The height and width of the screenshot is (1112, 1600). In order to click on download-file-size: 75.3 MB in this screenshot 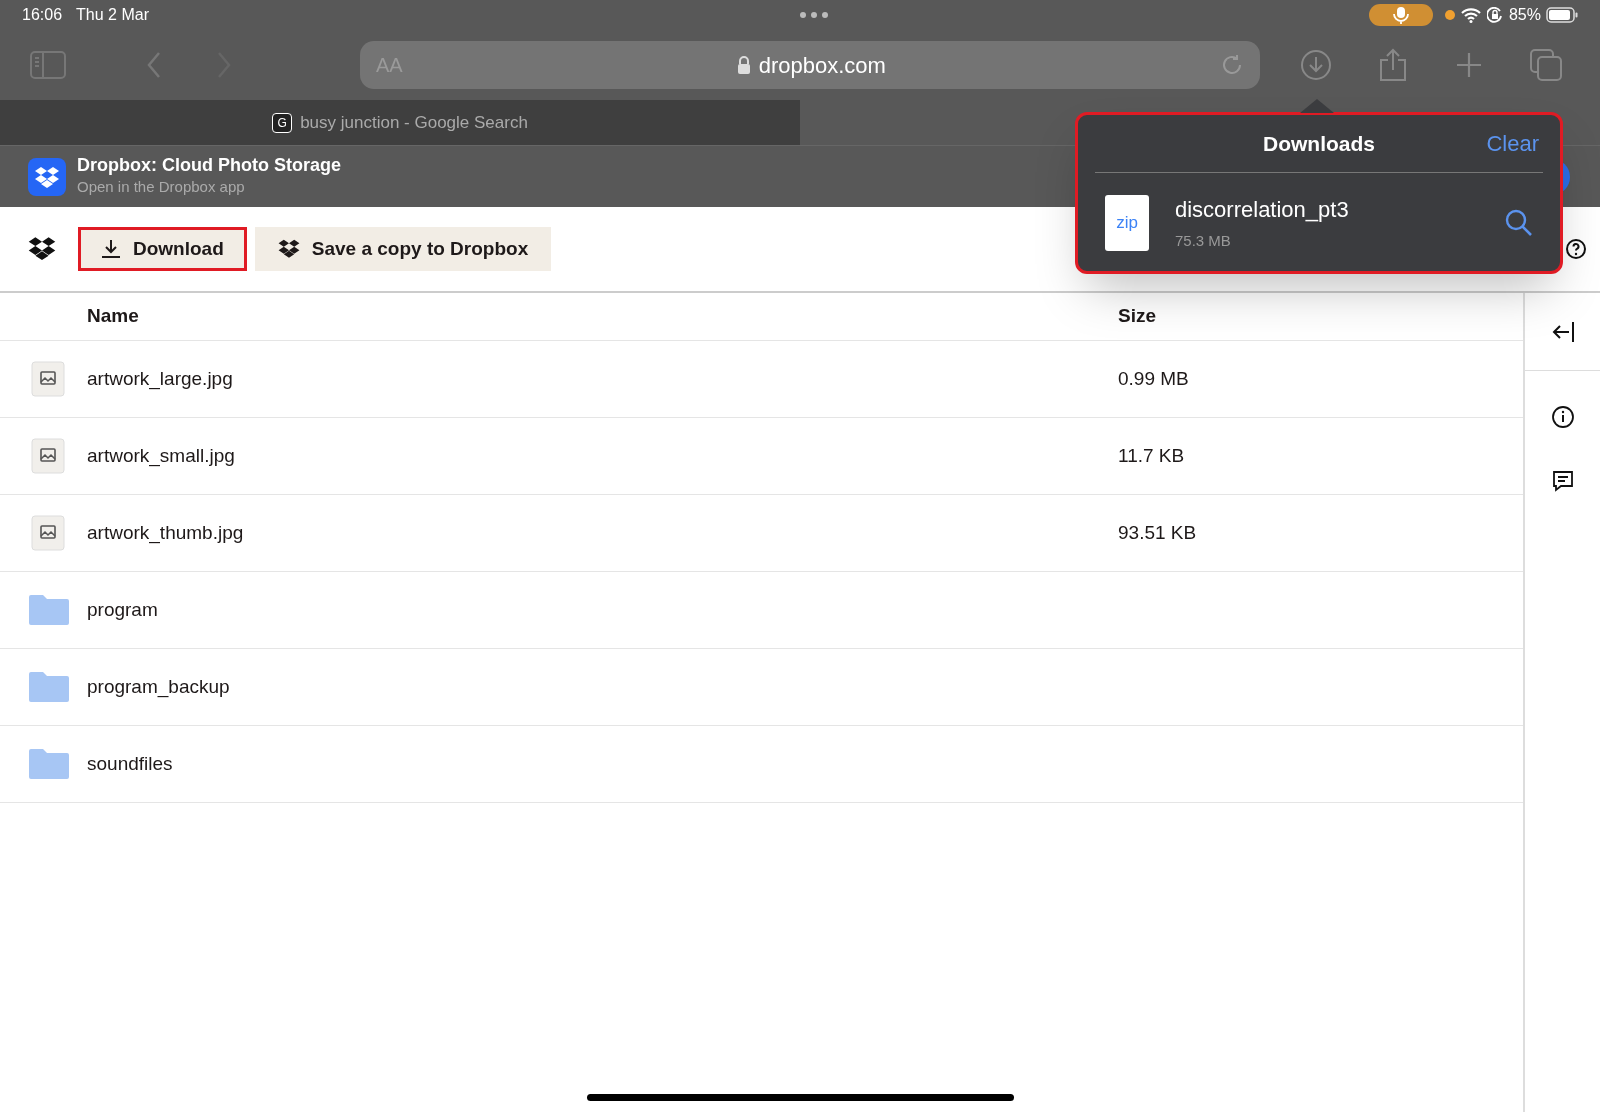, I will do `click(1203, 241)`.